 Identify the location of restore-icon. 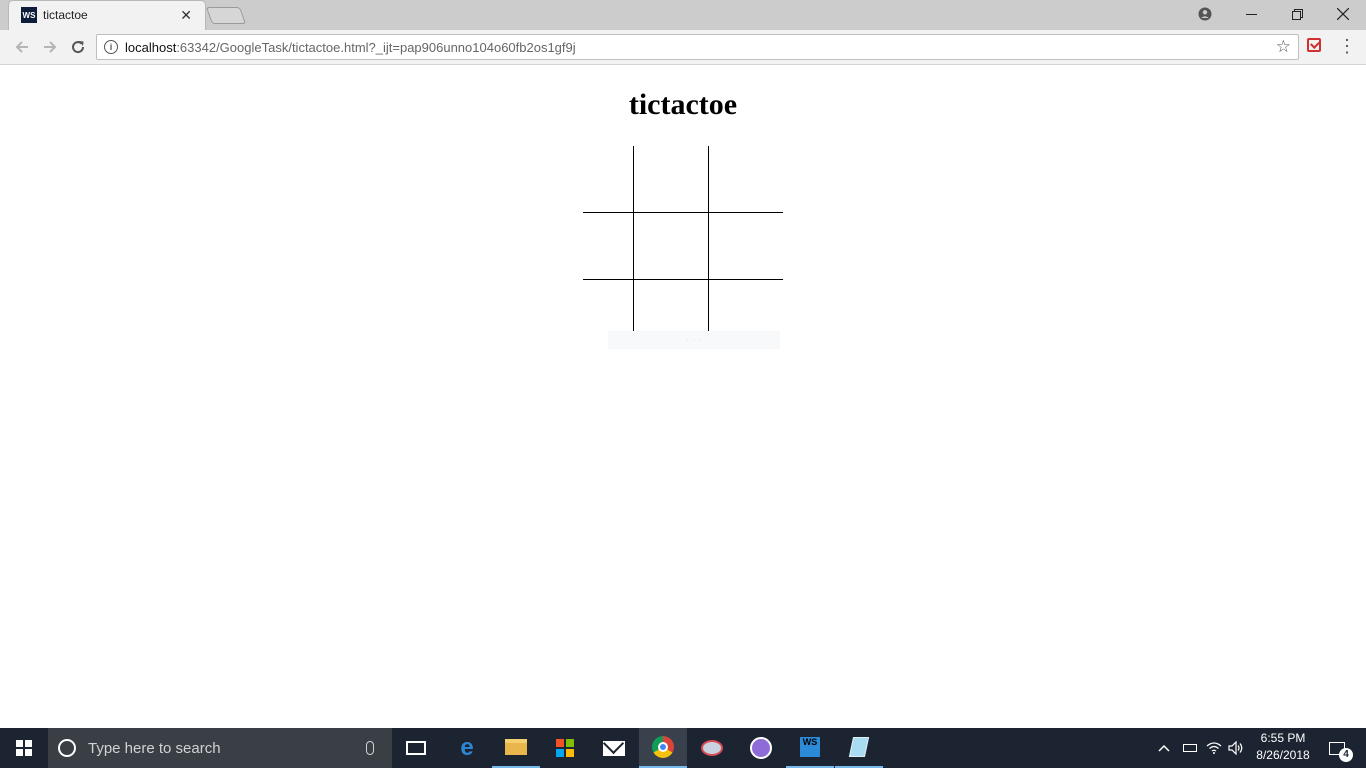
(1297, 14).